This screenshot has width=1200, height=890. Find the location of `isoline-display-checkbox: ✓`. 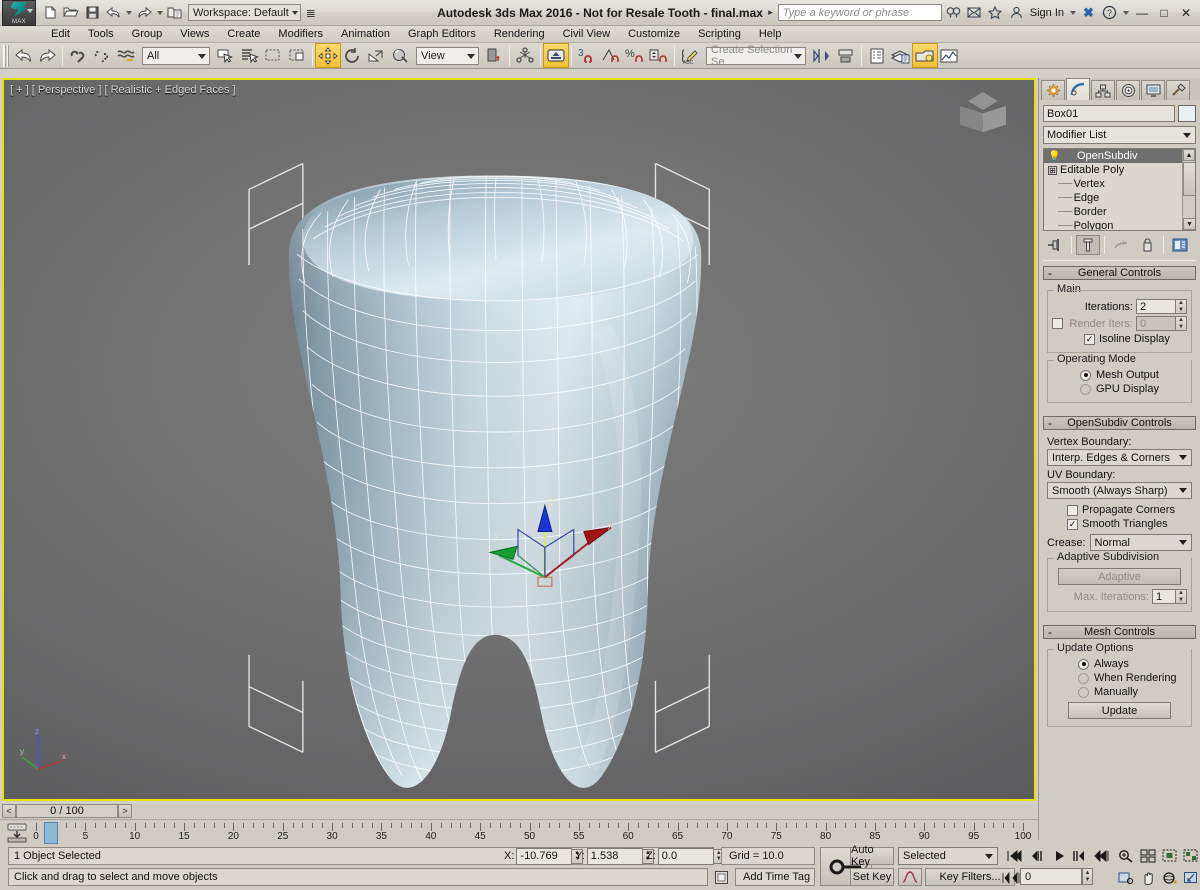

isoline-display-checkbox: ✓ is located at coordinates (1089, 339).